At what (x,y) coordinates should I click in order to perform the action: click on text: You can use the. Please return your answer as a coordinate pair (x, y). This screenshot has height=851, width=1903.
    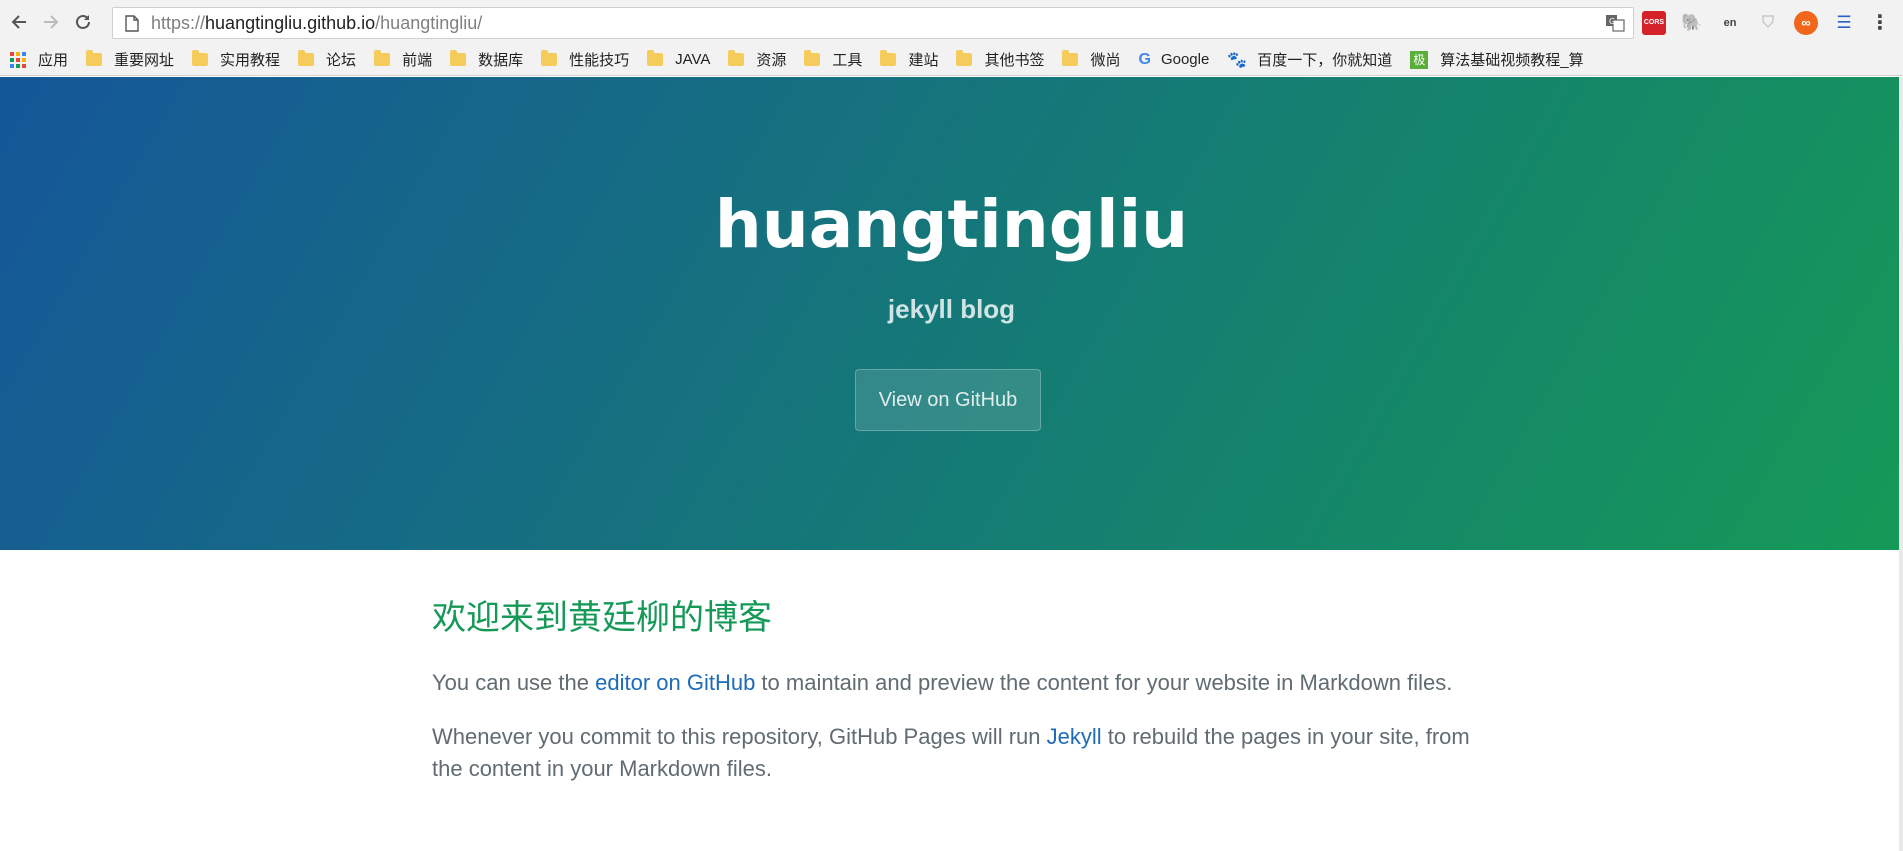
    Looking at the image, I should click on (514, 682).